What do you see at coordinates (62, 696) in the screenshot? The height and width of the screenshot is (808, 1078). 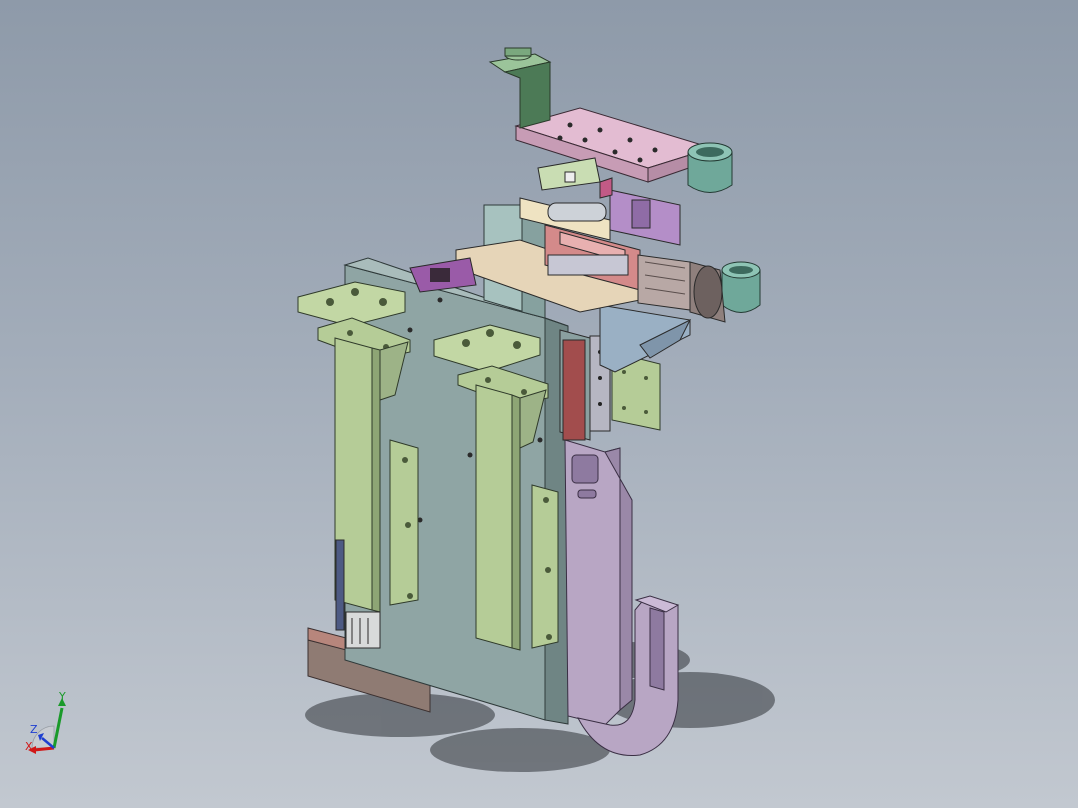 I see `y-axis-label: Y` at bounding box center [62, 696].